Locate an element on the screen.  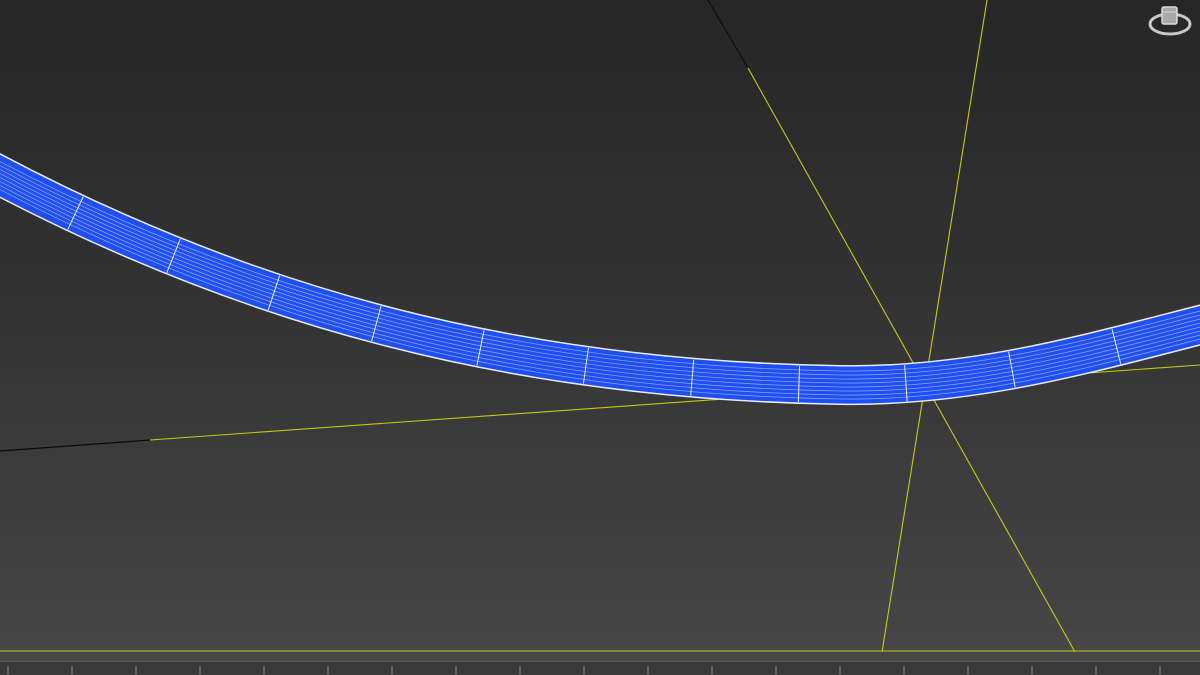
yellow-axis-line-b is located at coordinates (934, 326).